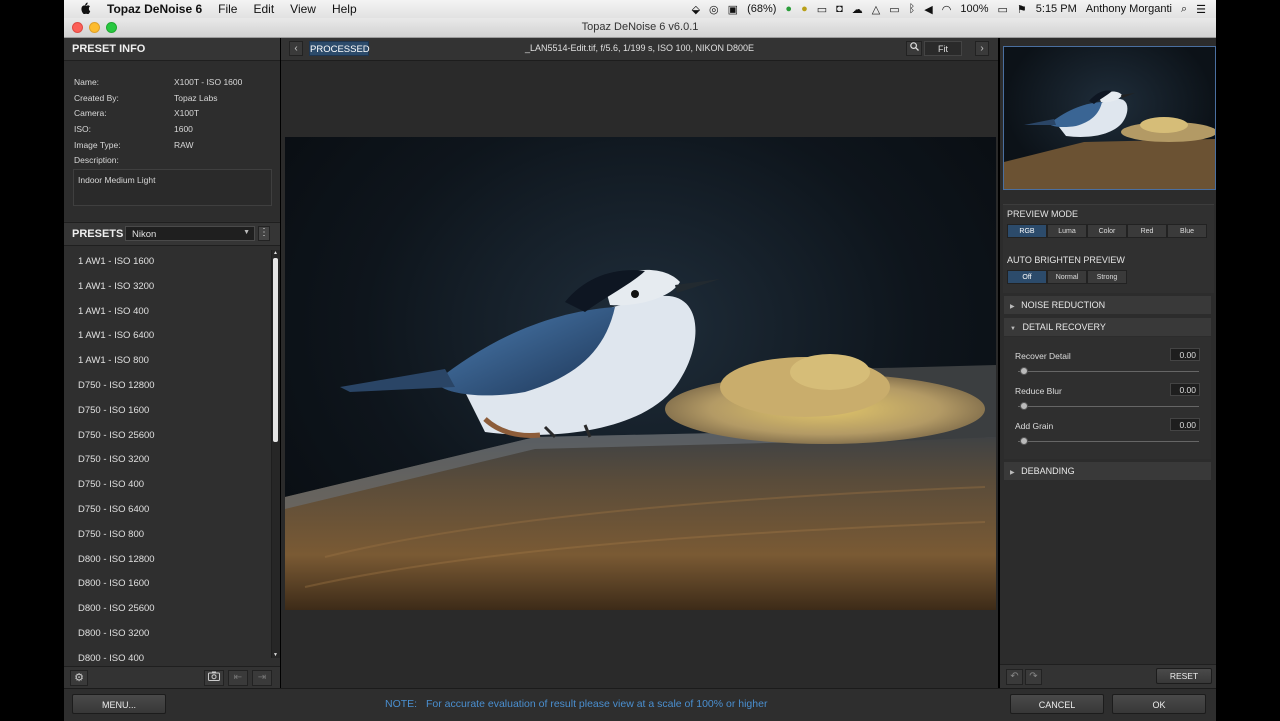 This screenshot has height=721, width=1280. Describe the element at coordinates (822, 9) in the screenshot. I see `display-icon: ▭` at that location.